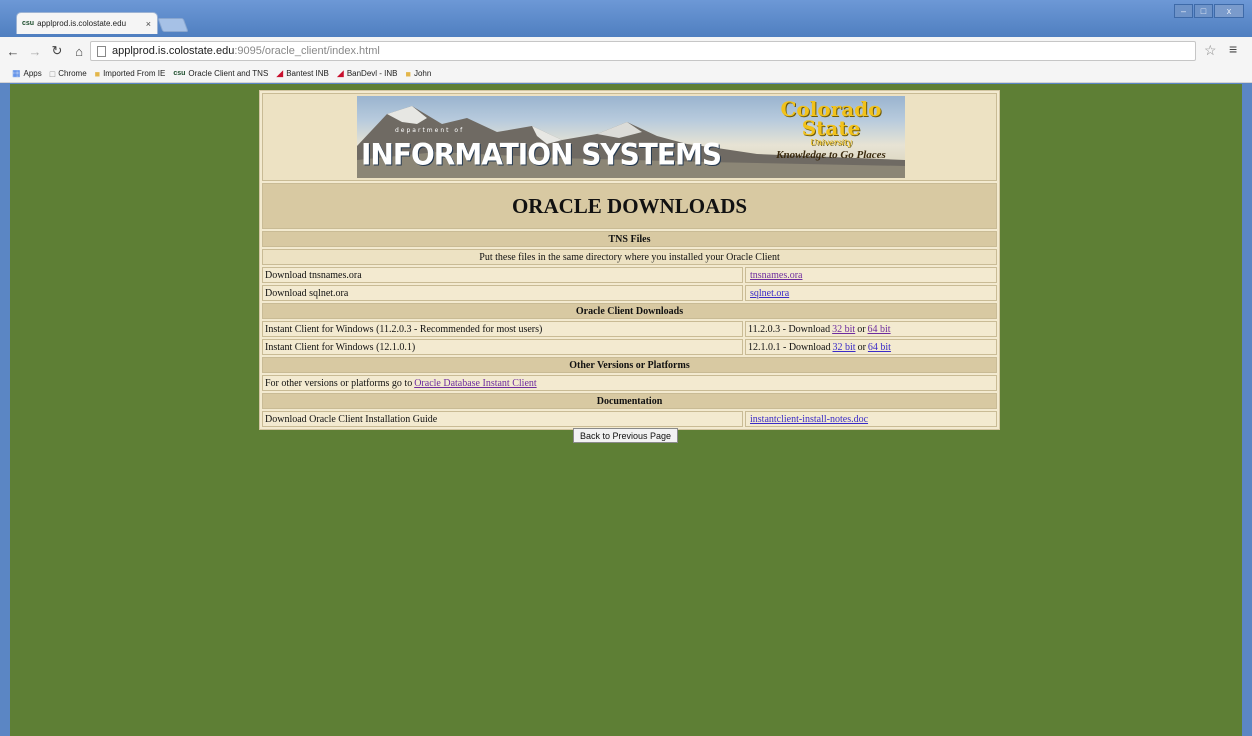 The width and height of the screenshot is (1252, 736). Describe the element at coordinates (1229, 11) in the screenshot. I see `close-button: x` at that location.